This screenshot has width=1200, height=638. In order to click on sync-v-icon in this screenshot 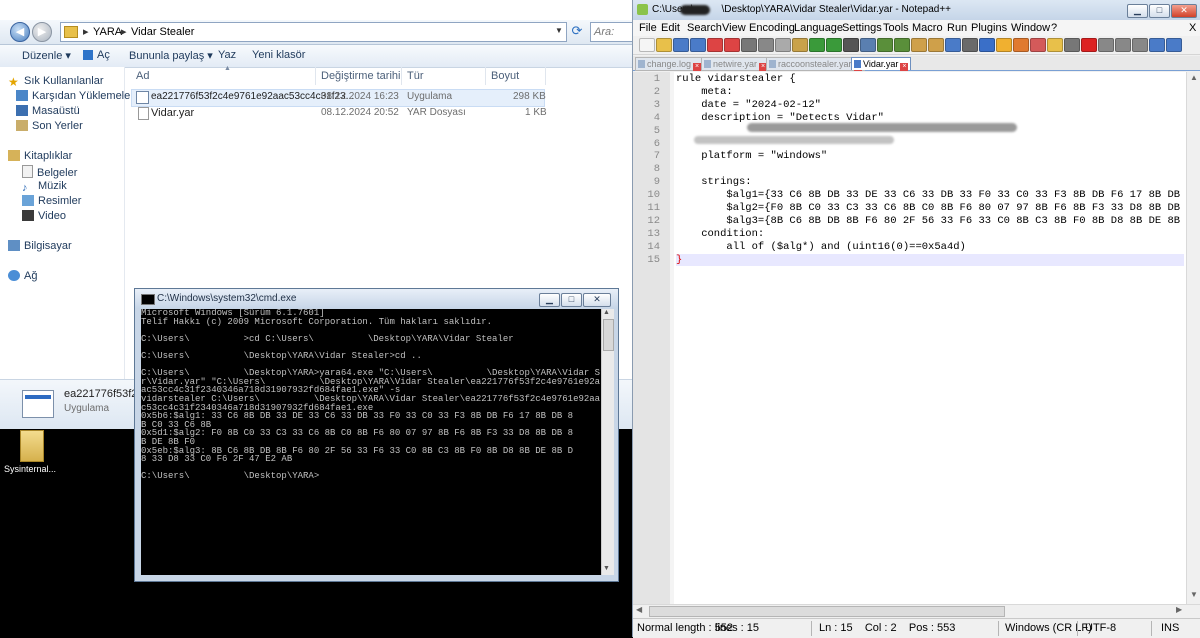, I will do `click(919, 45)`.